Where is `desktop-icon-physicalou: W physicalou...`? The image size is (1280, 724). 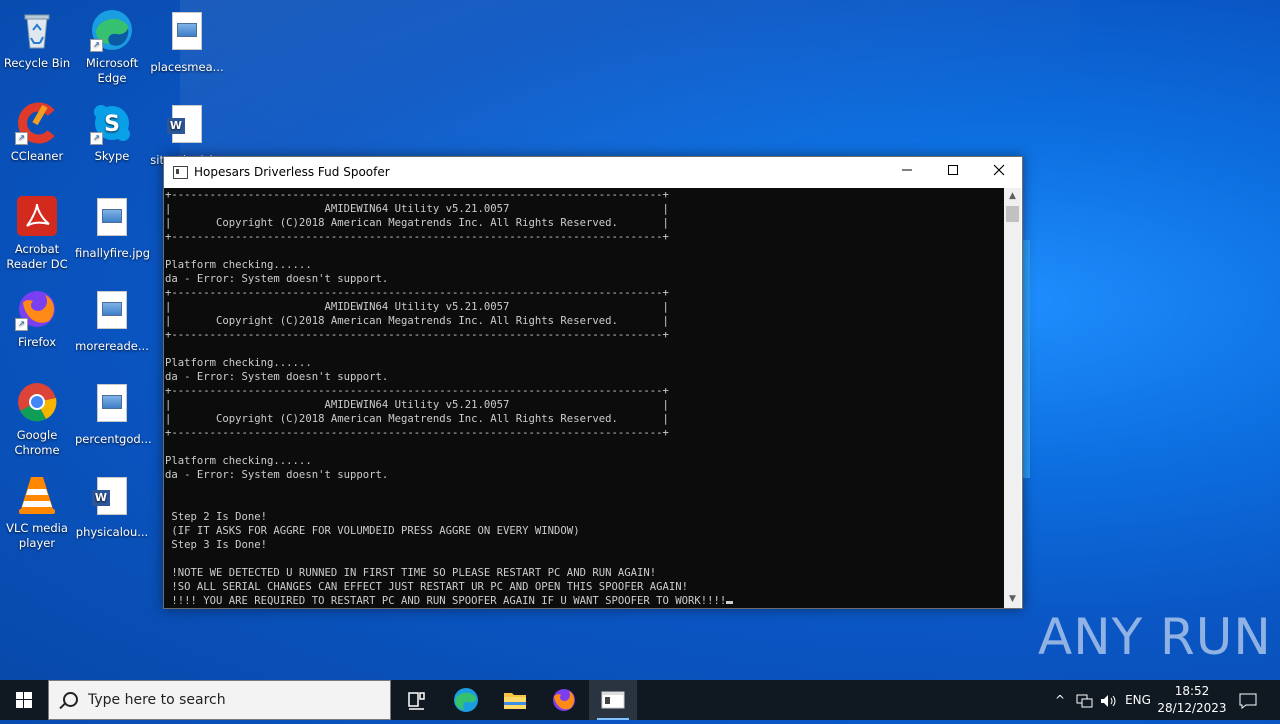 desktop-icon-physicalou: W physicalou... is located at coordinates (112, 506).